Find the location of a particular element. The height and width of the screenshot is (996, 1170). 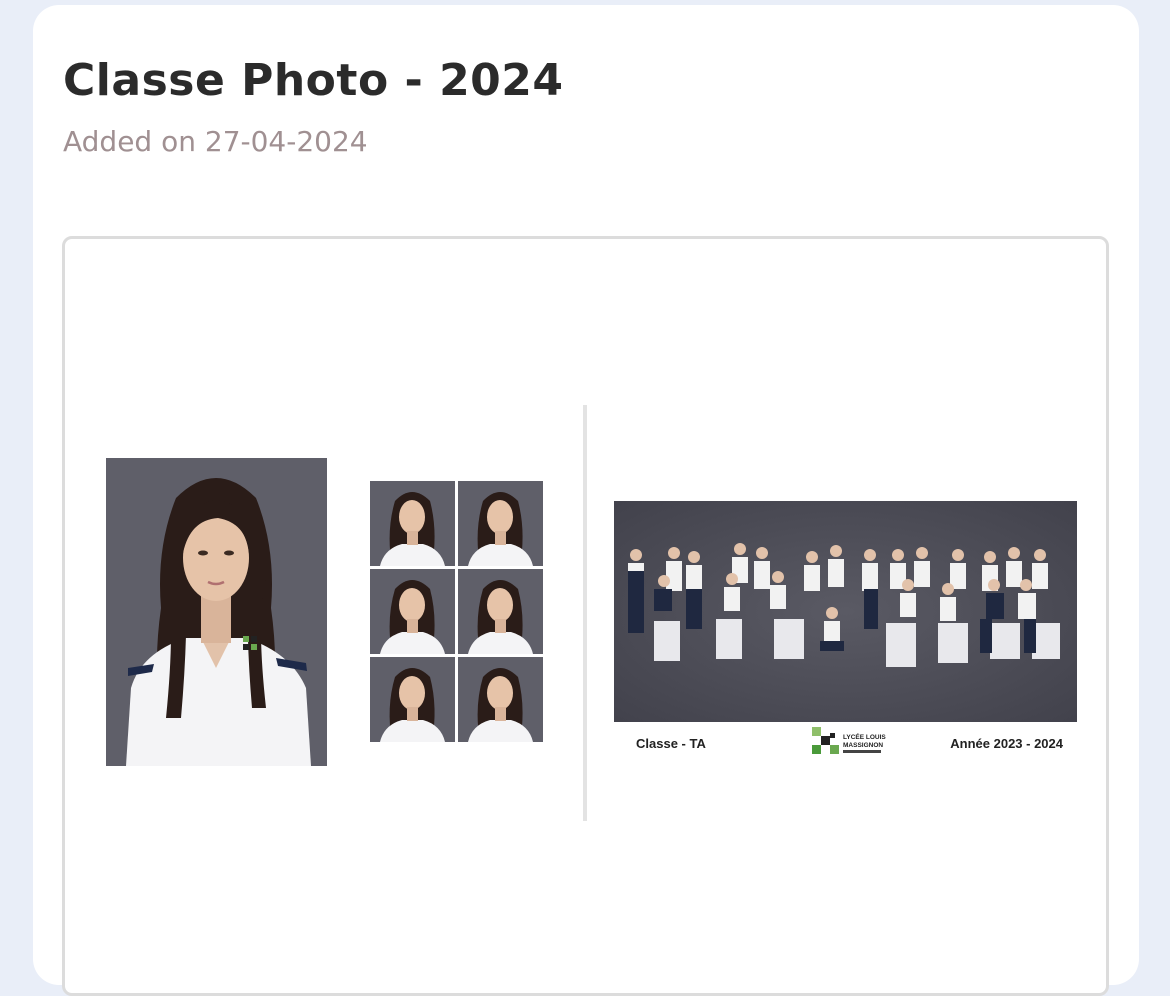

group-photo is located at coordinates (845, 611).